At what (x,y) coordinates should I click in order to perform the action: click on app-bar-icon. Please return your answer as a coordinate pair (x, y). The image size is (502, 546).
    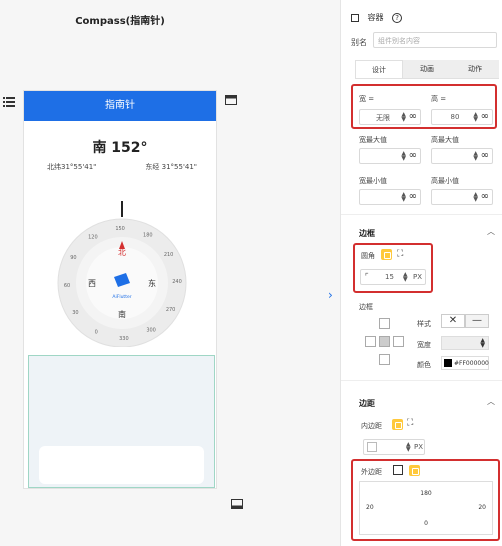
    Looking at the image, I should click on (231, 100).